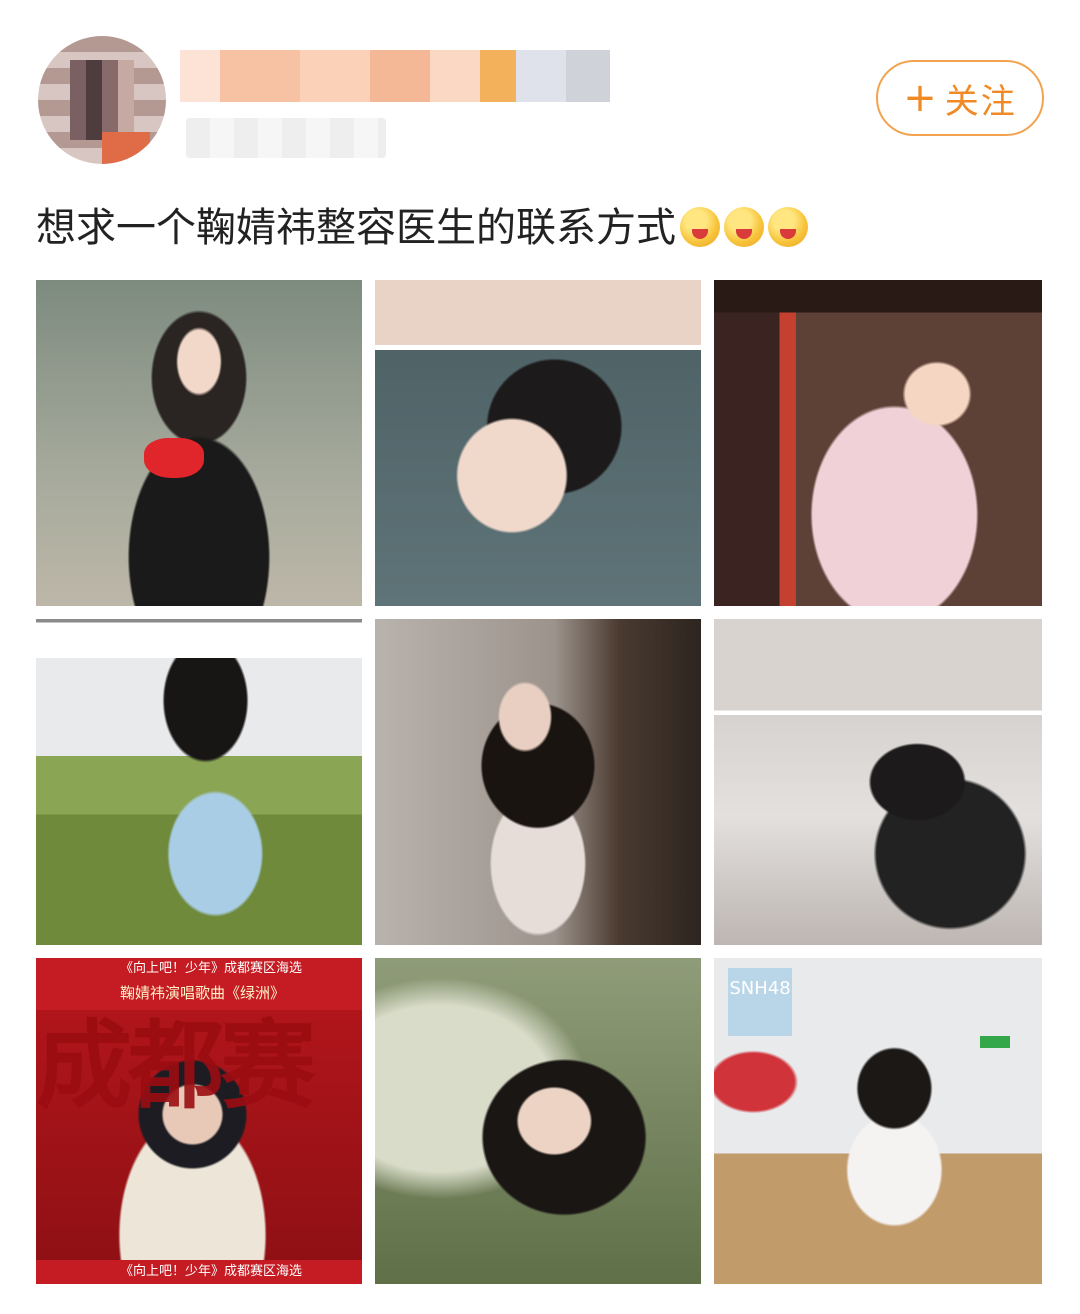 The height and width of the screenshot is (1314, 1080). What do you see at coordinates (286, 138) in the screenshot?
I see `post-meta-blurred` at bounding box center [286, 138].